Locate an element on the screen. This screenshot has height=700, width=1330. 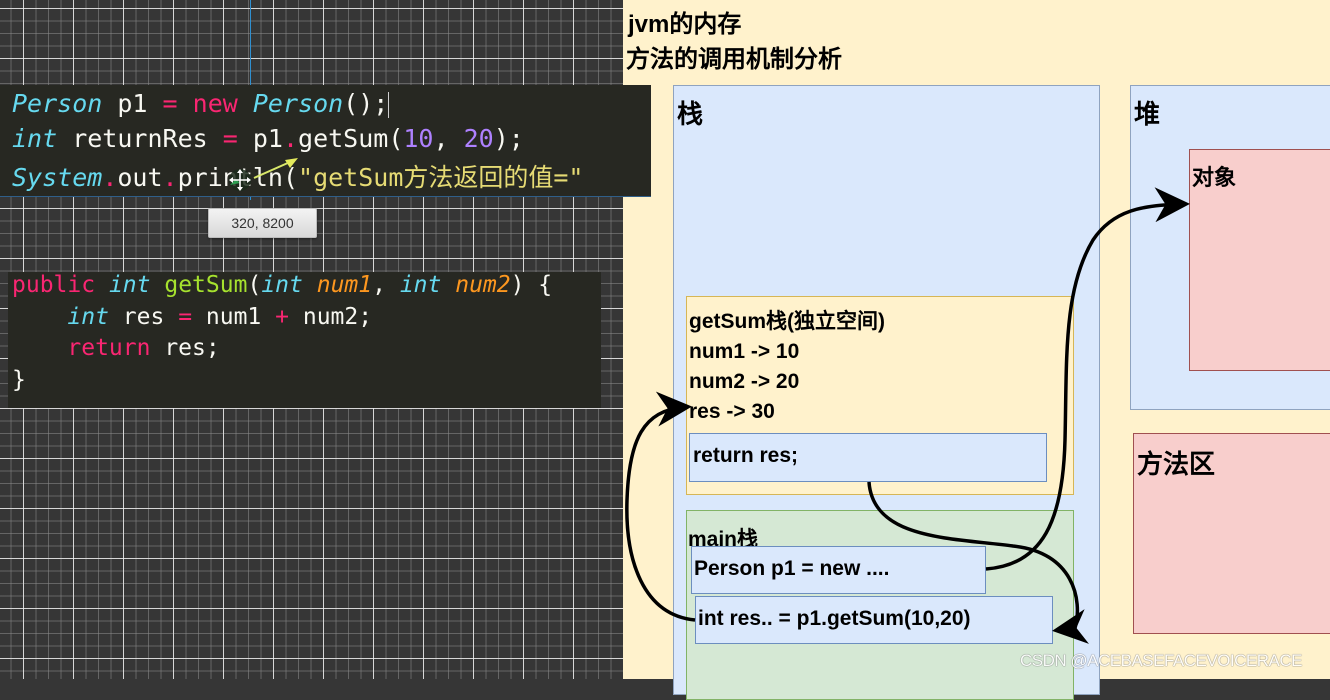
drag-arrow-icon is located at coordinates (275, 168).